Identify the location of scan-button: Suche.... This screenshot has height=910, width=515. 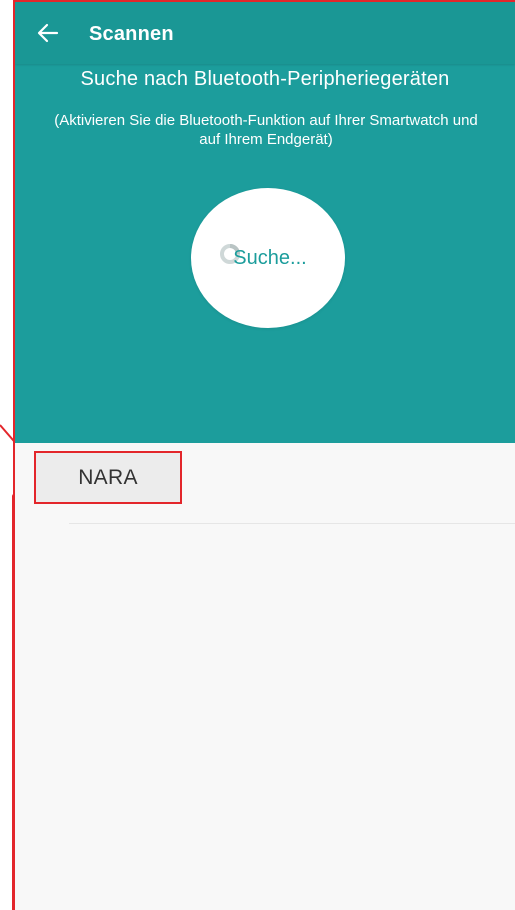
(268, 258).